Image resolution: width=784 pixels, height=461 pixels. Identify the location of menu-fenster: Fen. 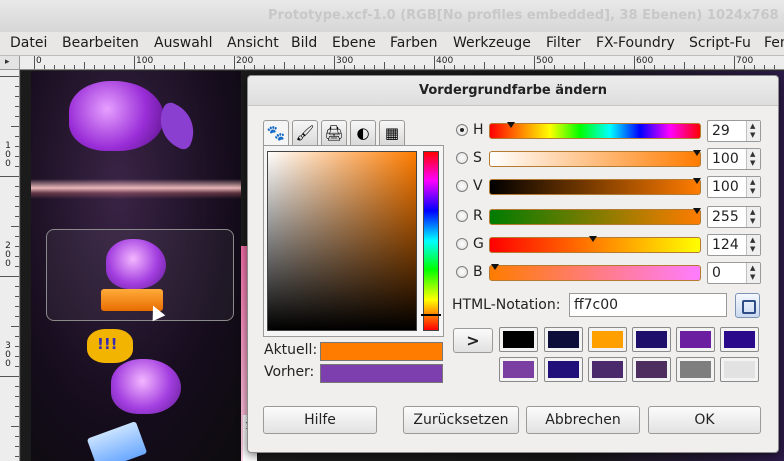
(774, 43).